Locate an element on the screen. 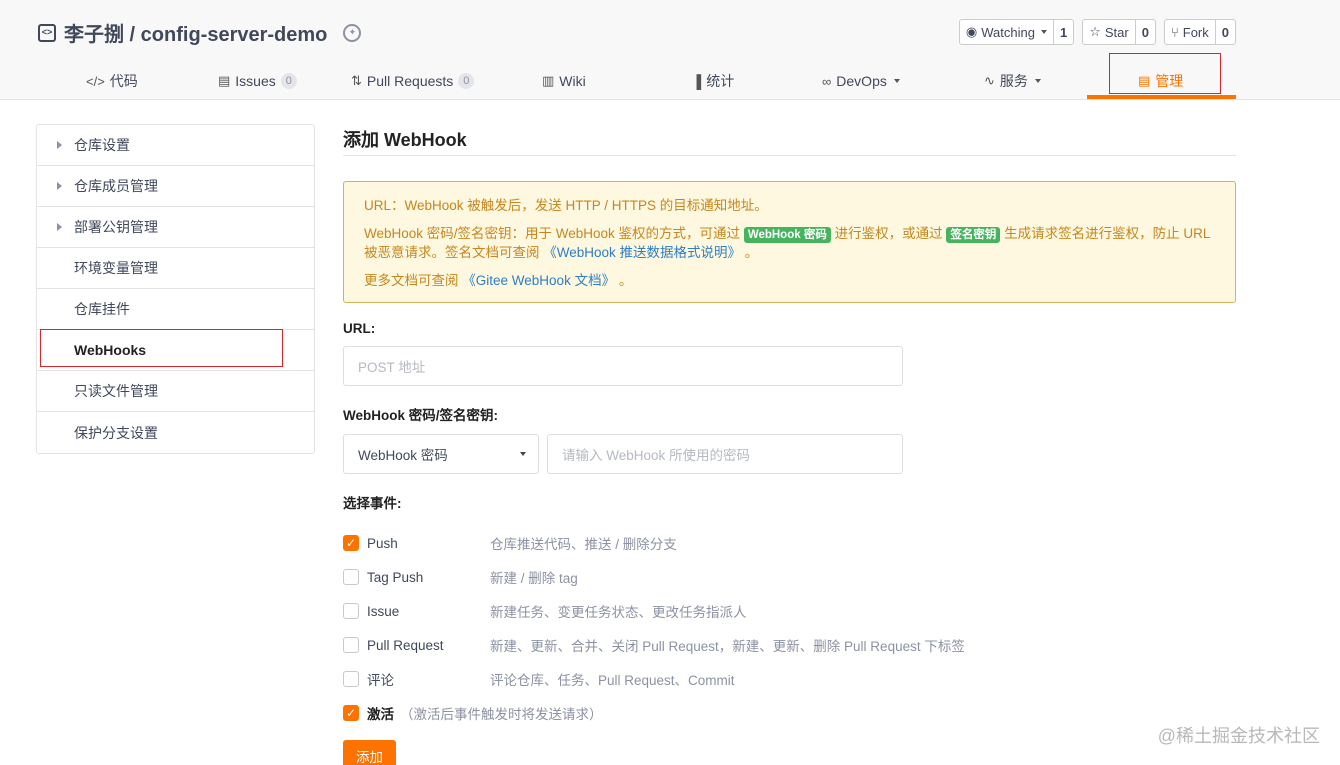 The width and height of the screenshot is (1340, 765). notice-text: 。 is located at coordinates (750, 252).